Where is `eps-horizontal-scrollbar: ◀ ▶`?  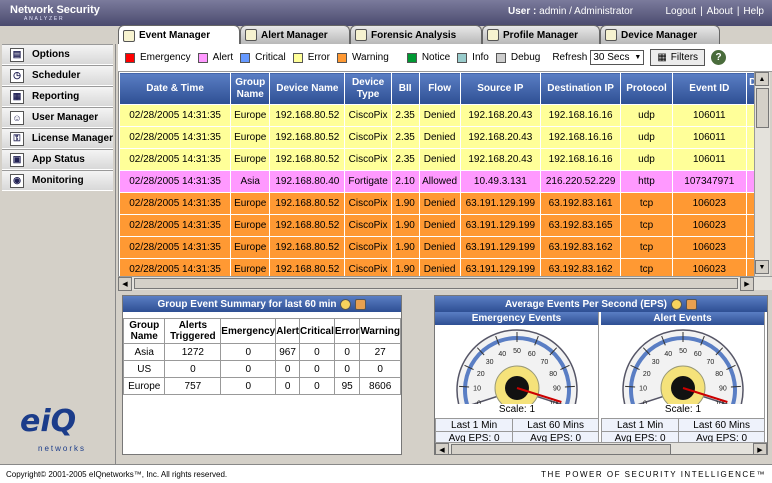
eps-horizontal-scrollbar: ◀ ▶ is located at coordinates (601, 448).